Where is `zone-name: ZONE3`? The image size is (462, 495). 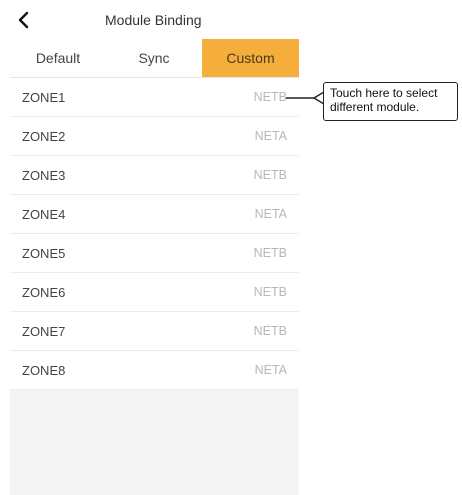
zone-name: ZONE3 is located at coordinates (44, 175).